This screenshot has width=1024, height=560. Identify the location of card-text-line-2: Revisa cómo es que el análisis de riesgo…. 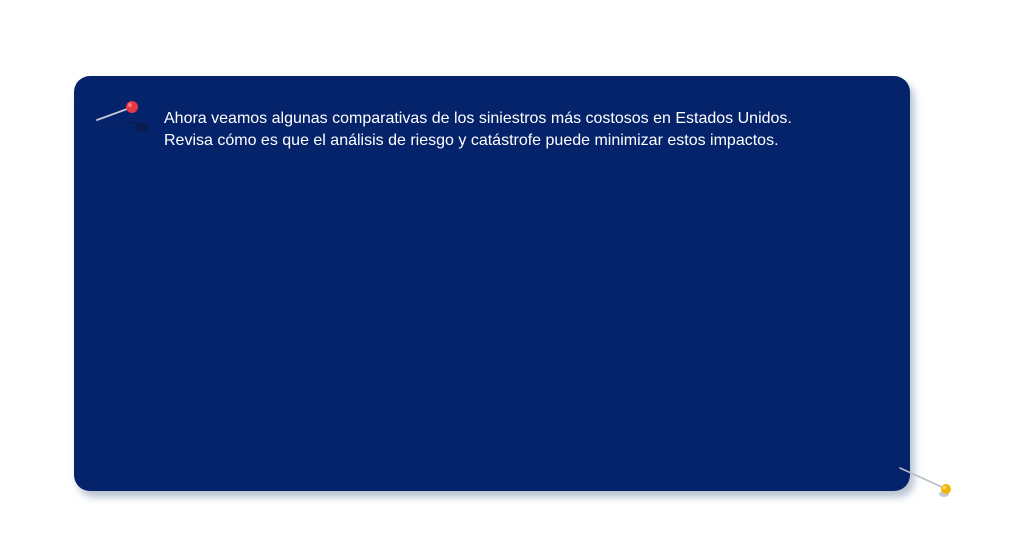
(471, 140).